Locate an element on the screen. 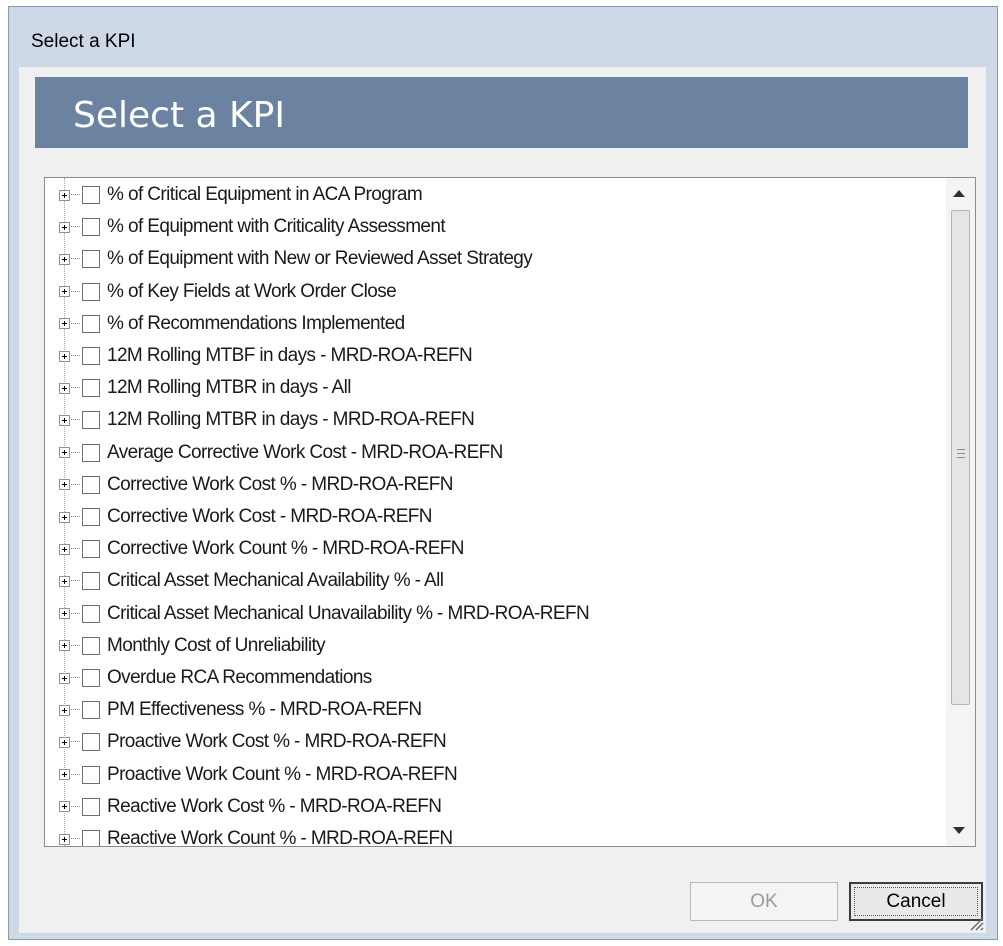  kpi-label: 12M Rolling MTBR in days - MRD-ROA-REFN is located at coordinates (291, 420).